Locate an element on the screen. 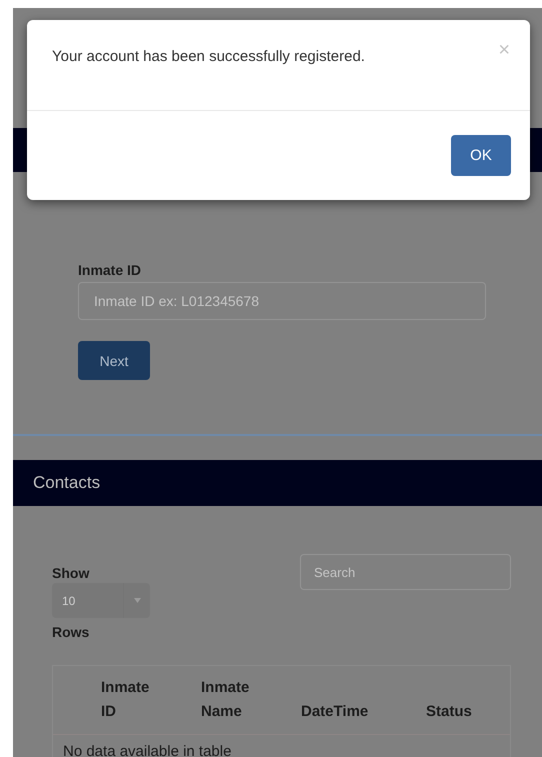 Image resolution: width=542 pixels, height=757 pixels. dialog-message: Your account has been successfully registered. is located at coordinates (208, 57).